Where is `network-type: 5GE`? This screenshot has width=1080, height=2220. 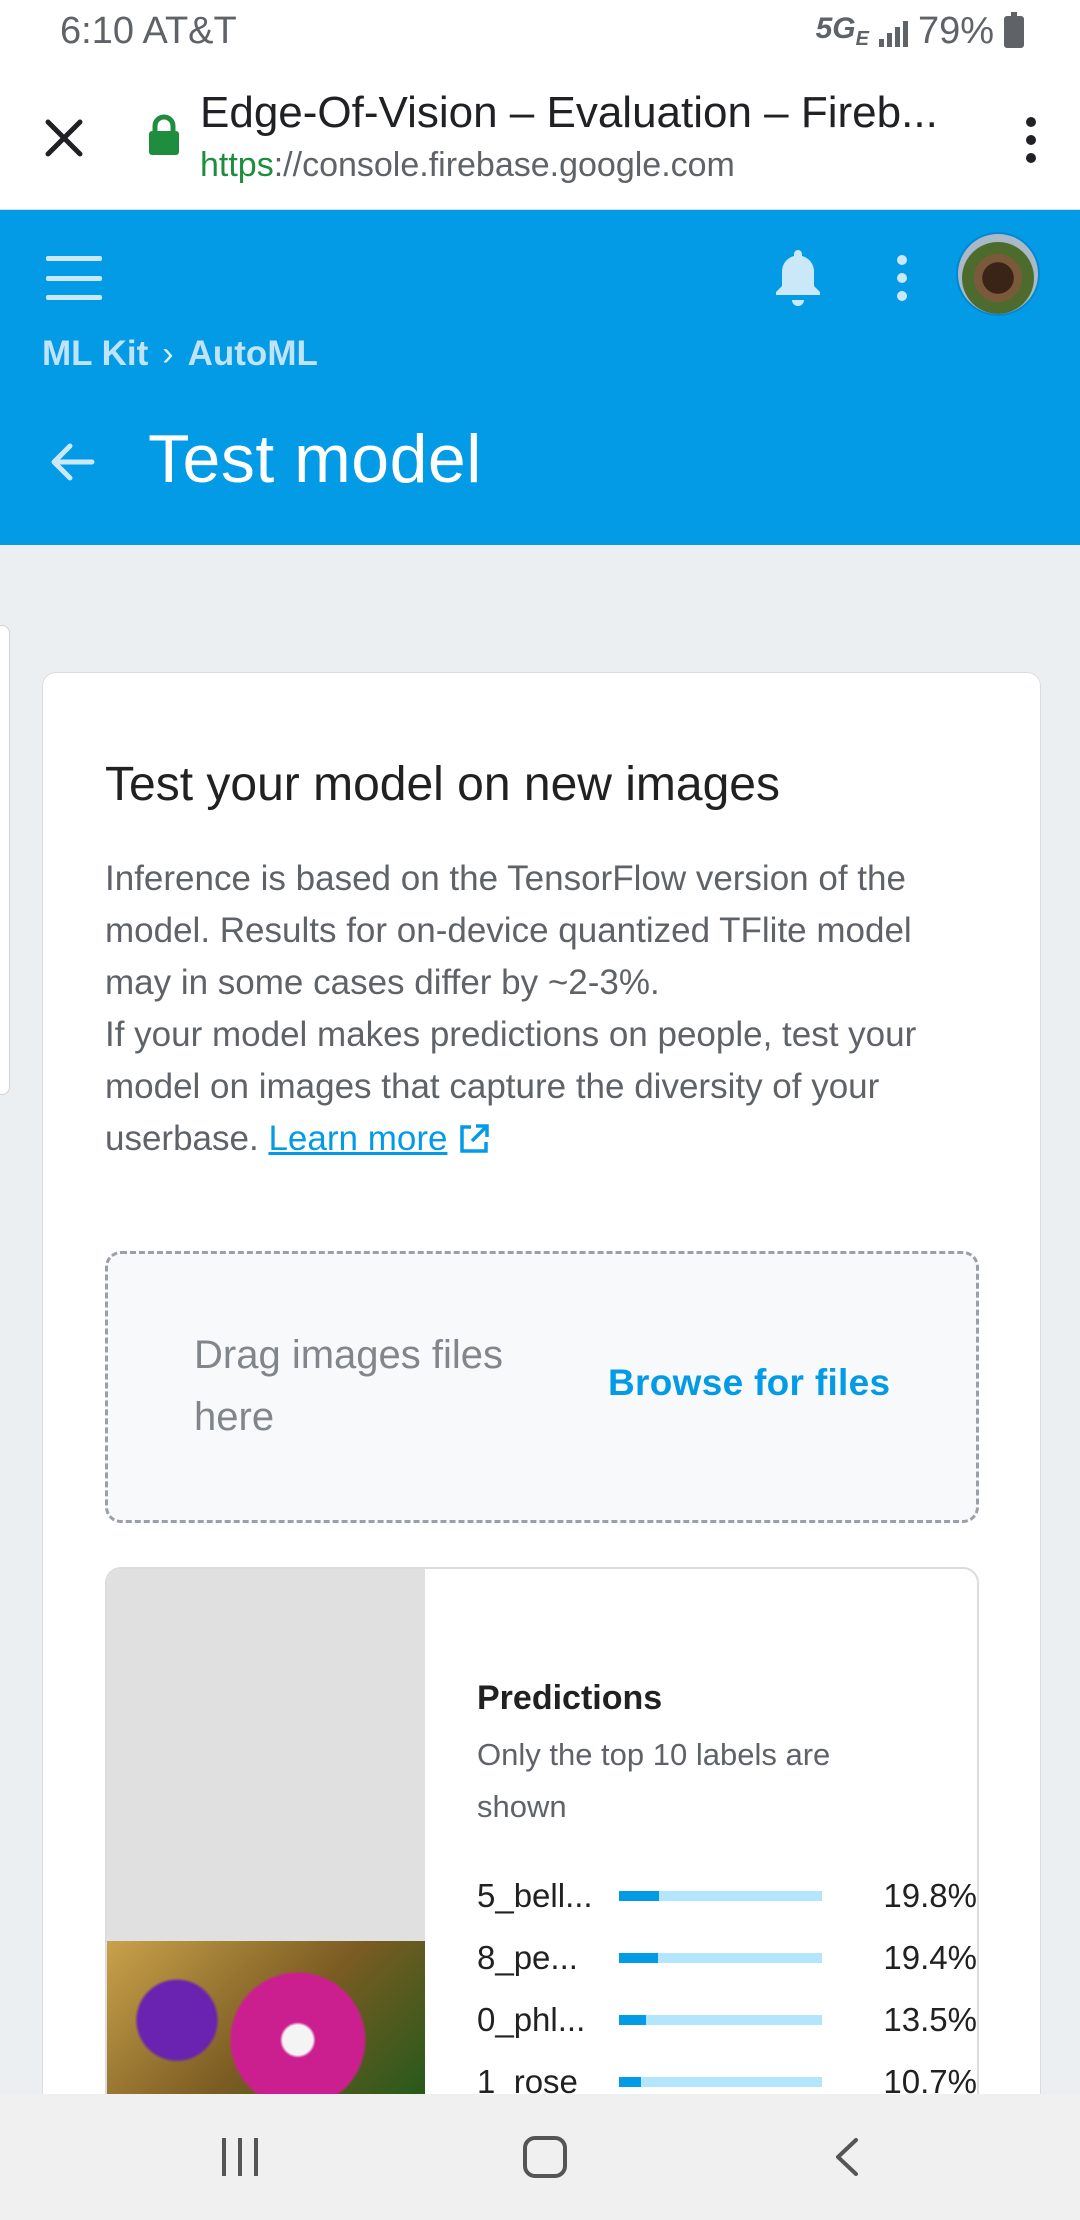
network-type: 5GE is located at coordinates (842, 31).